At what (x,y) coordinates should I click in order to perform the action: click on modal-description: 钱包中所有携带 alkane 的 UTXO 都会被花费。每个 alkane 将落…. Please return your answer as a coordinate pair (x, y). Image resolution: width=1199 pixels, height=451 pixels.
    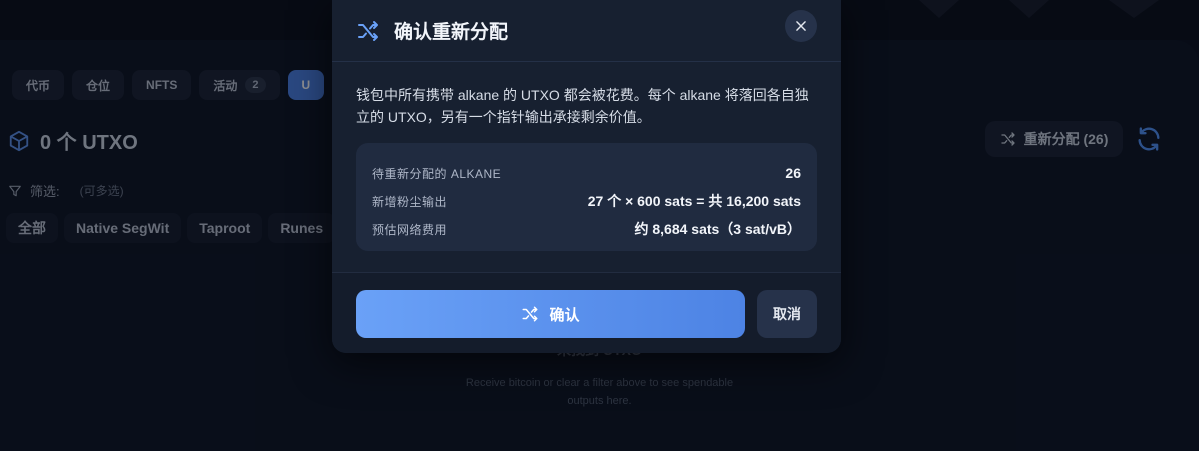
    Looking at the image, I should click on (582, 106).